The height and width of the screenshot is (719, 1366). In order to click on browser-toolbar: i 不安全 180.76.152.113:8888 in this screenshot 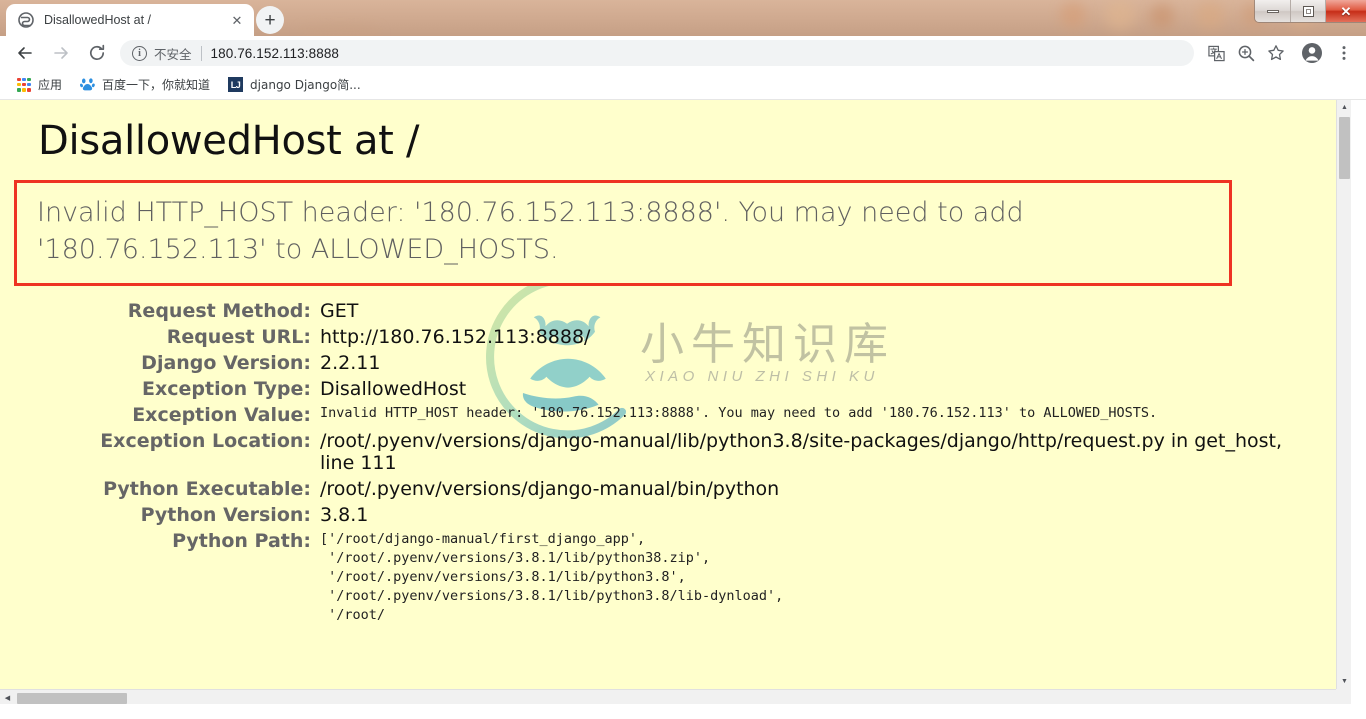, I will do `click(683, 53)`.